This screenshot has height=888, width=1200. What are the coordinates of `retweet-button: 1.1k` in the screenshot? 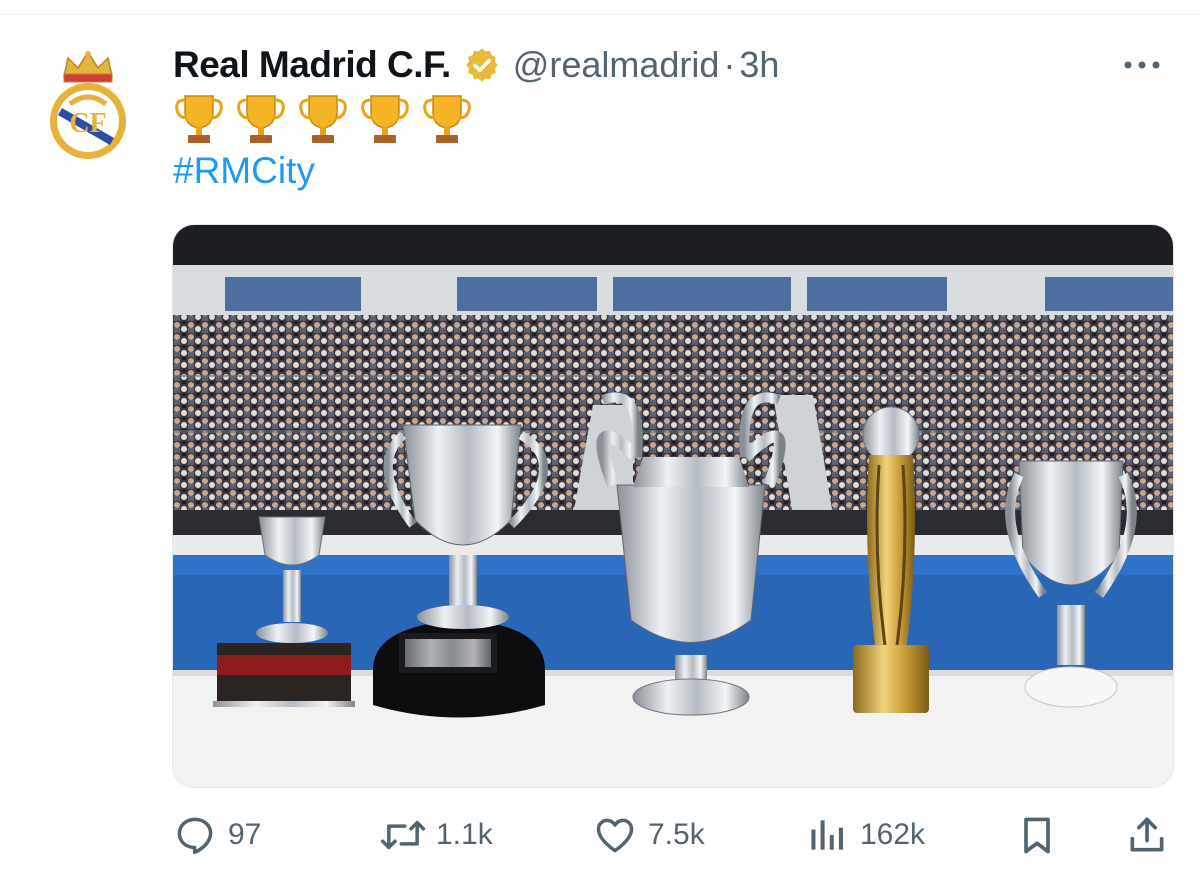 It's located at (436, 835).